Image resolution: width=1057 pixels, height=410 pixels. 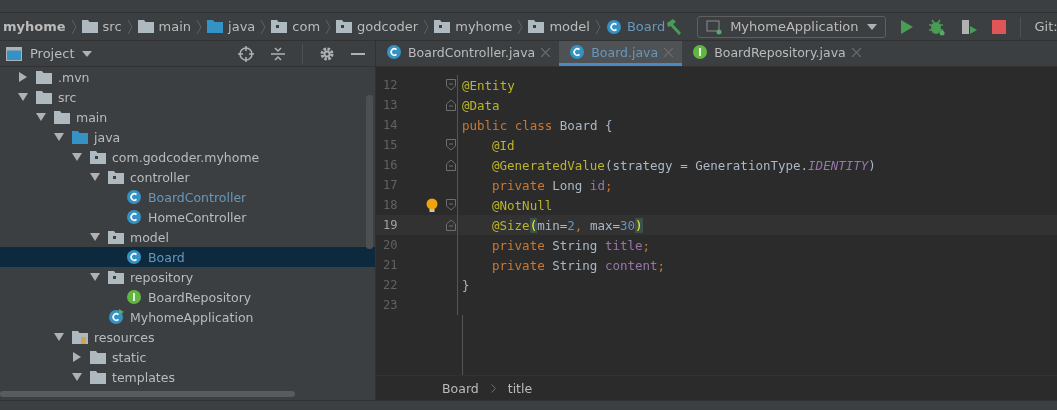 I want to click on code-line: private String title;, so click(x=571, y=245).